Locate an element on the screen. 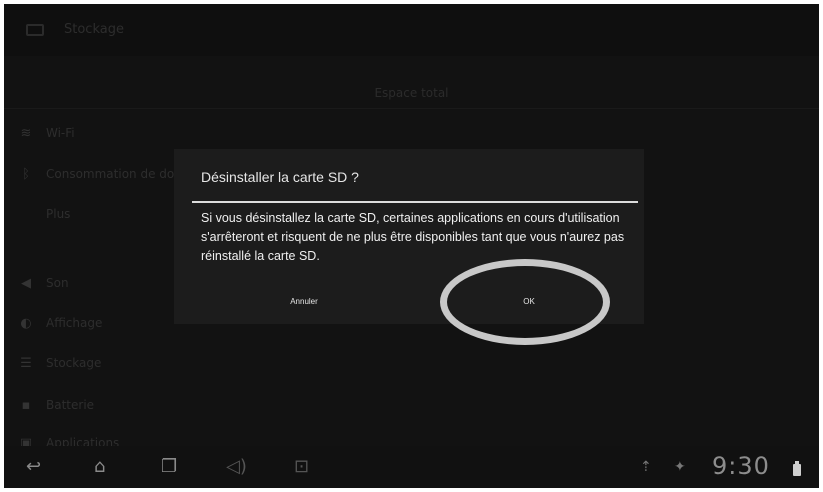 The width and height of the screenshot is (823, 492). system-navigation-bar: ↩ ⌂ ❐ ◁) ⊡ ⇡ ✦ 9:30 is located at coordinates (411, 467).